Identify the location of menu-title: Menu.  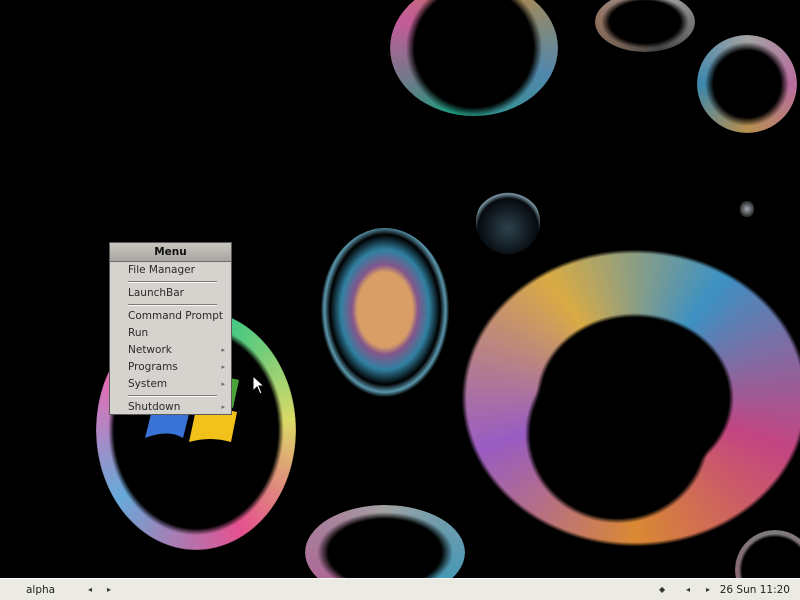
(170, 252).